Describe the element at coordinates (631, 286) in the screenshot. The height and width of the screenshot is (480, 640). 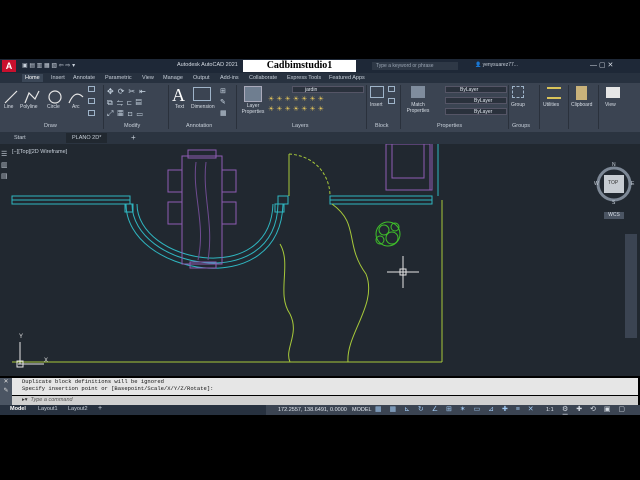
I see `navigation-bar` at that location.